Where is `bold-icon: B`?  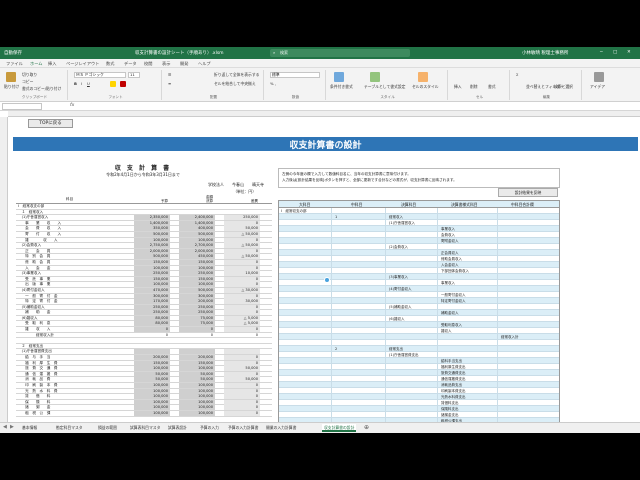 bold-icon: B is located at coordinates (75, 83).